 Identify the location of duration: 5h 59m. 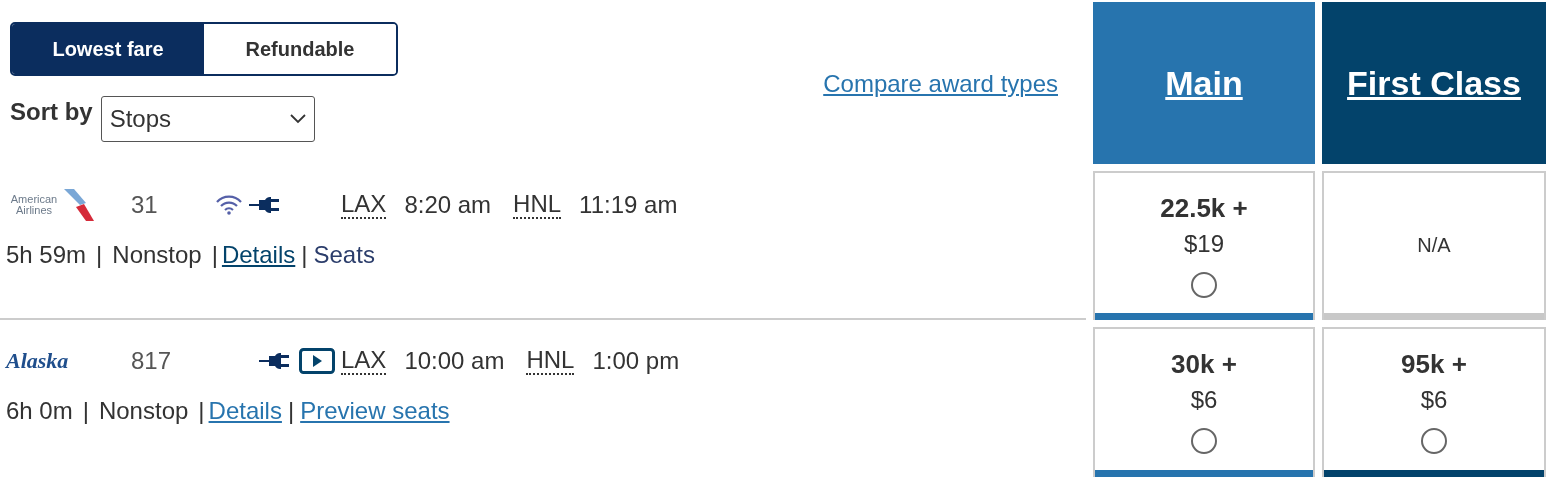
(46, 255).